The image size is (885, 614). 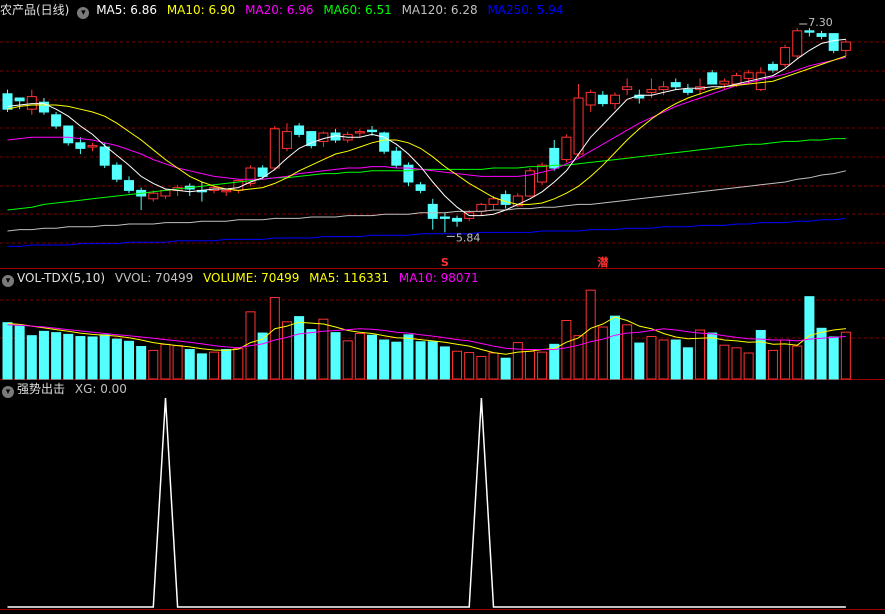 I want to click on xg-legend: XG: 0.00, so click(x=100, y=389).